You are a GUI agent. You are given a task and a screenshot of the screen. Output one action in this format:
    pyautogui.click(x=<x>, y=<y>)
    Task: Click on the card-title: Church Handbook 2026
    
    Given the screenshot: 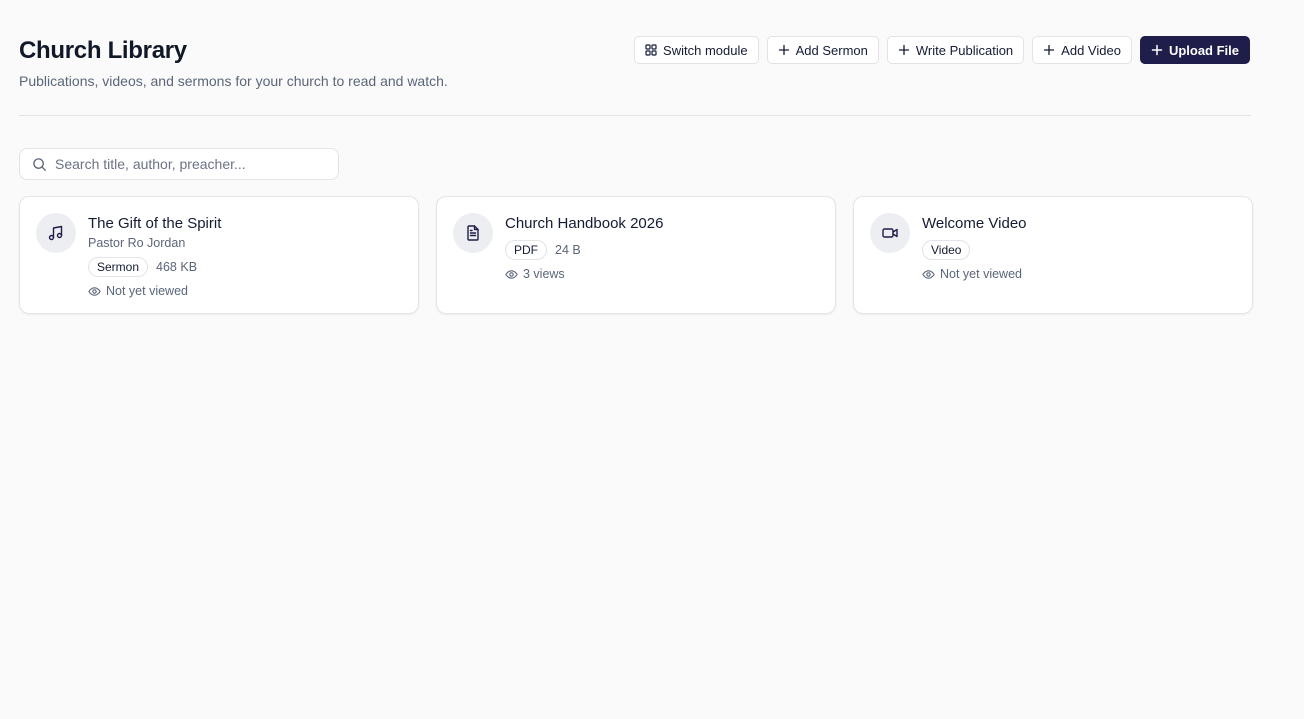 What is the action you would take?
    pyautogui.click(x=584, y=223)
    